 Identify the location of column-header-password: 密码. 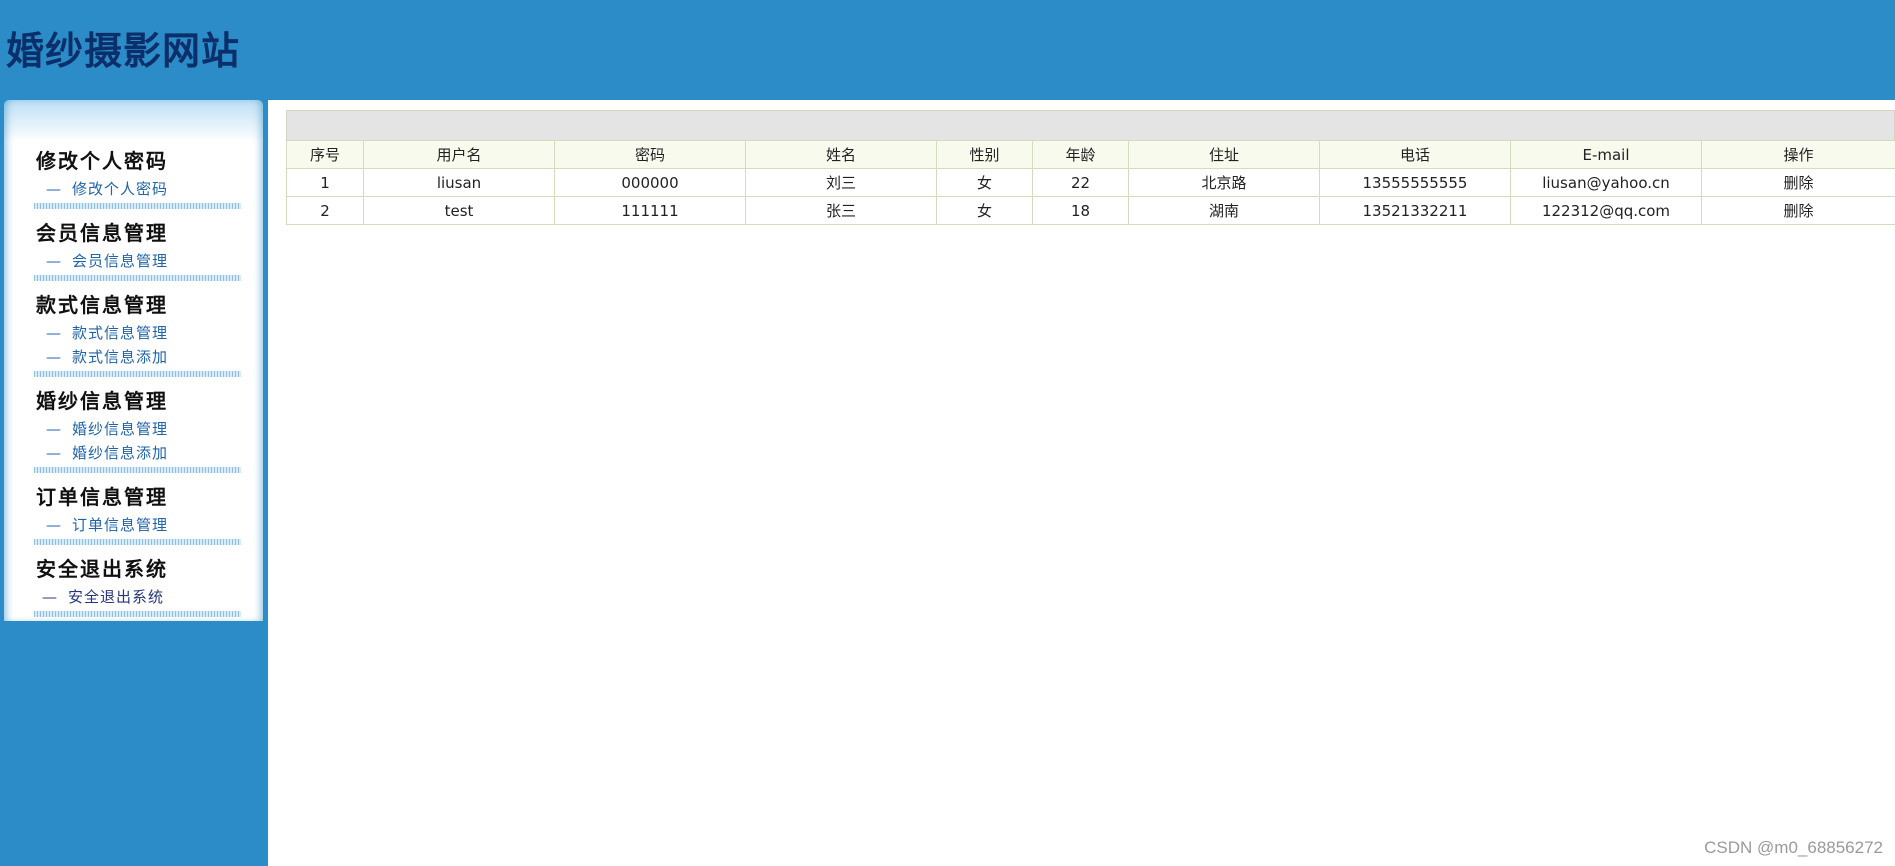
(650, 154).